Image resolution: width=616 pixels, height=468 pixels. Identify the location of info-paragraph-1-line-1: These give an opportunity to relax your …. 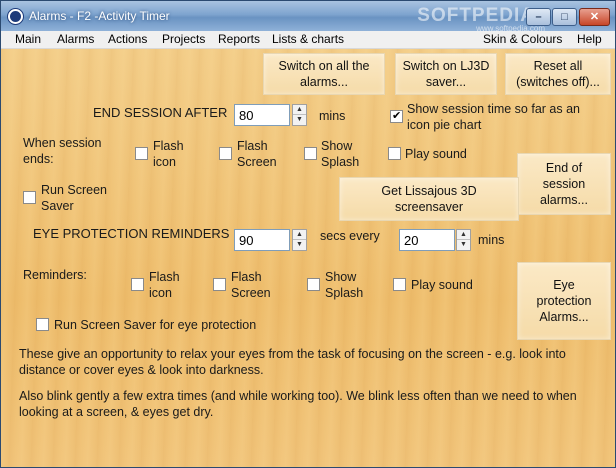
(292, 354).